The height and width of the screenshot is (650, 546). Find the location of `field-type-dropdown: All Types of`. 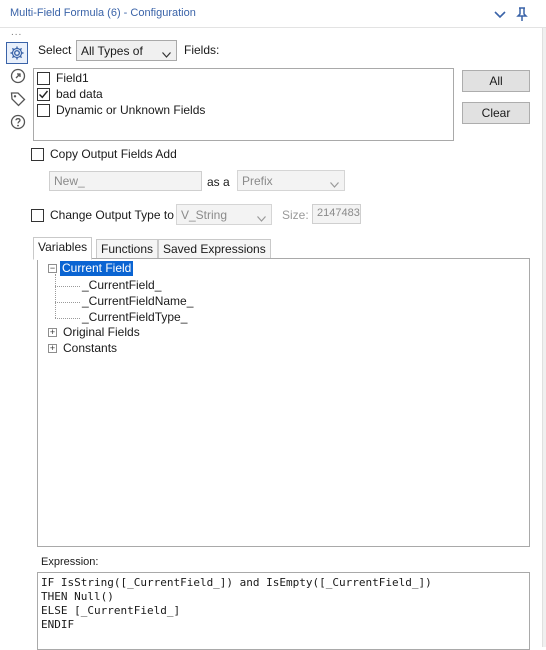

field-type-dropdown: All Types of is located at coordinates (126, 50).